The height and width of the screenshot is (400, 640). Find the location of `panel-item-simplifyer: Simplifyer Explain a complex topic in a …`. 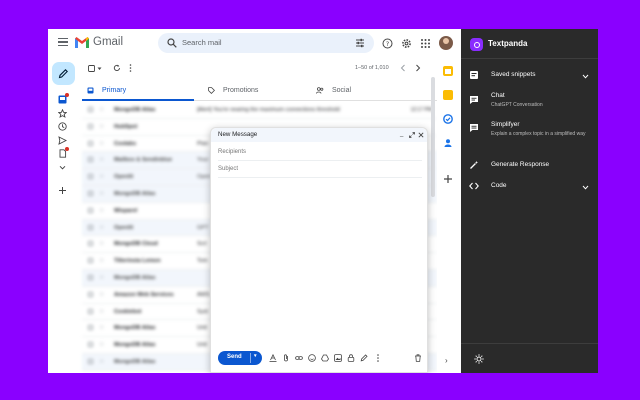

panel-item-simplifyer: Simplifyer Explain a complex topic in a … is located at coordinates (529, 134).